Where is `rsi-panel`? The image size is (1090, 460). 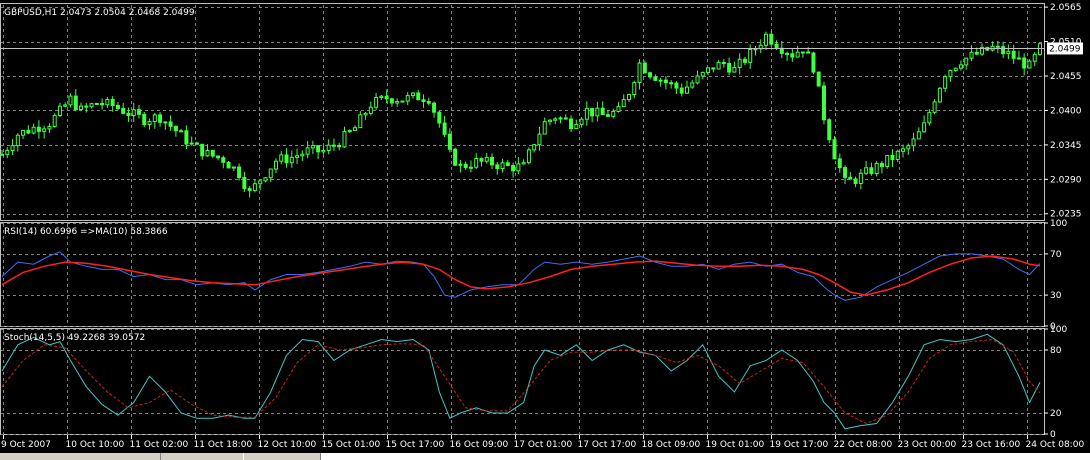 rsi-panel is located at coordinates (521, 276).